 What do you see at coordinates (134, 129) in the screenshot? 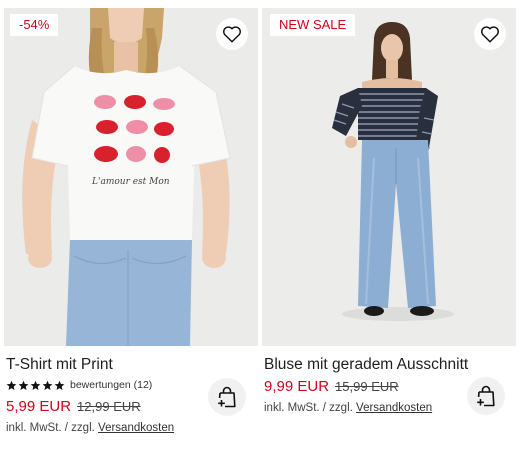
I see `lips-print` at bounding box center [134, 129].